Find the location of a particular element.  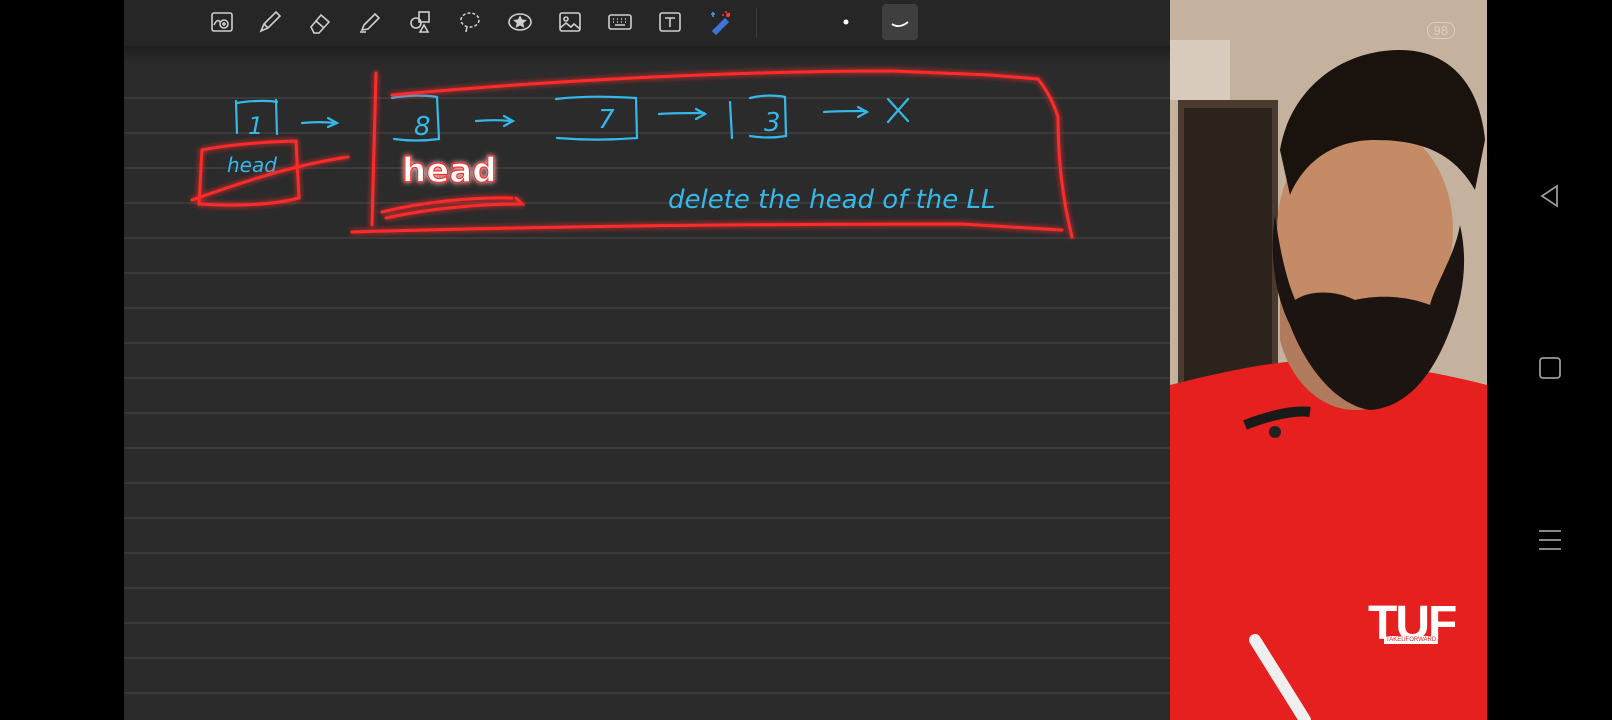

android-nav-bar is located at coordinates (1549, 360).